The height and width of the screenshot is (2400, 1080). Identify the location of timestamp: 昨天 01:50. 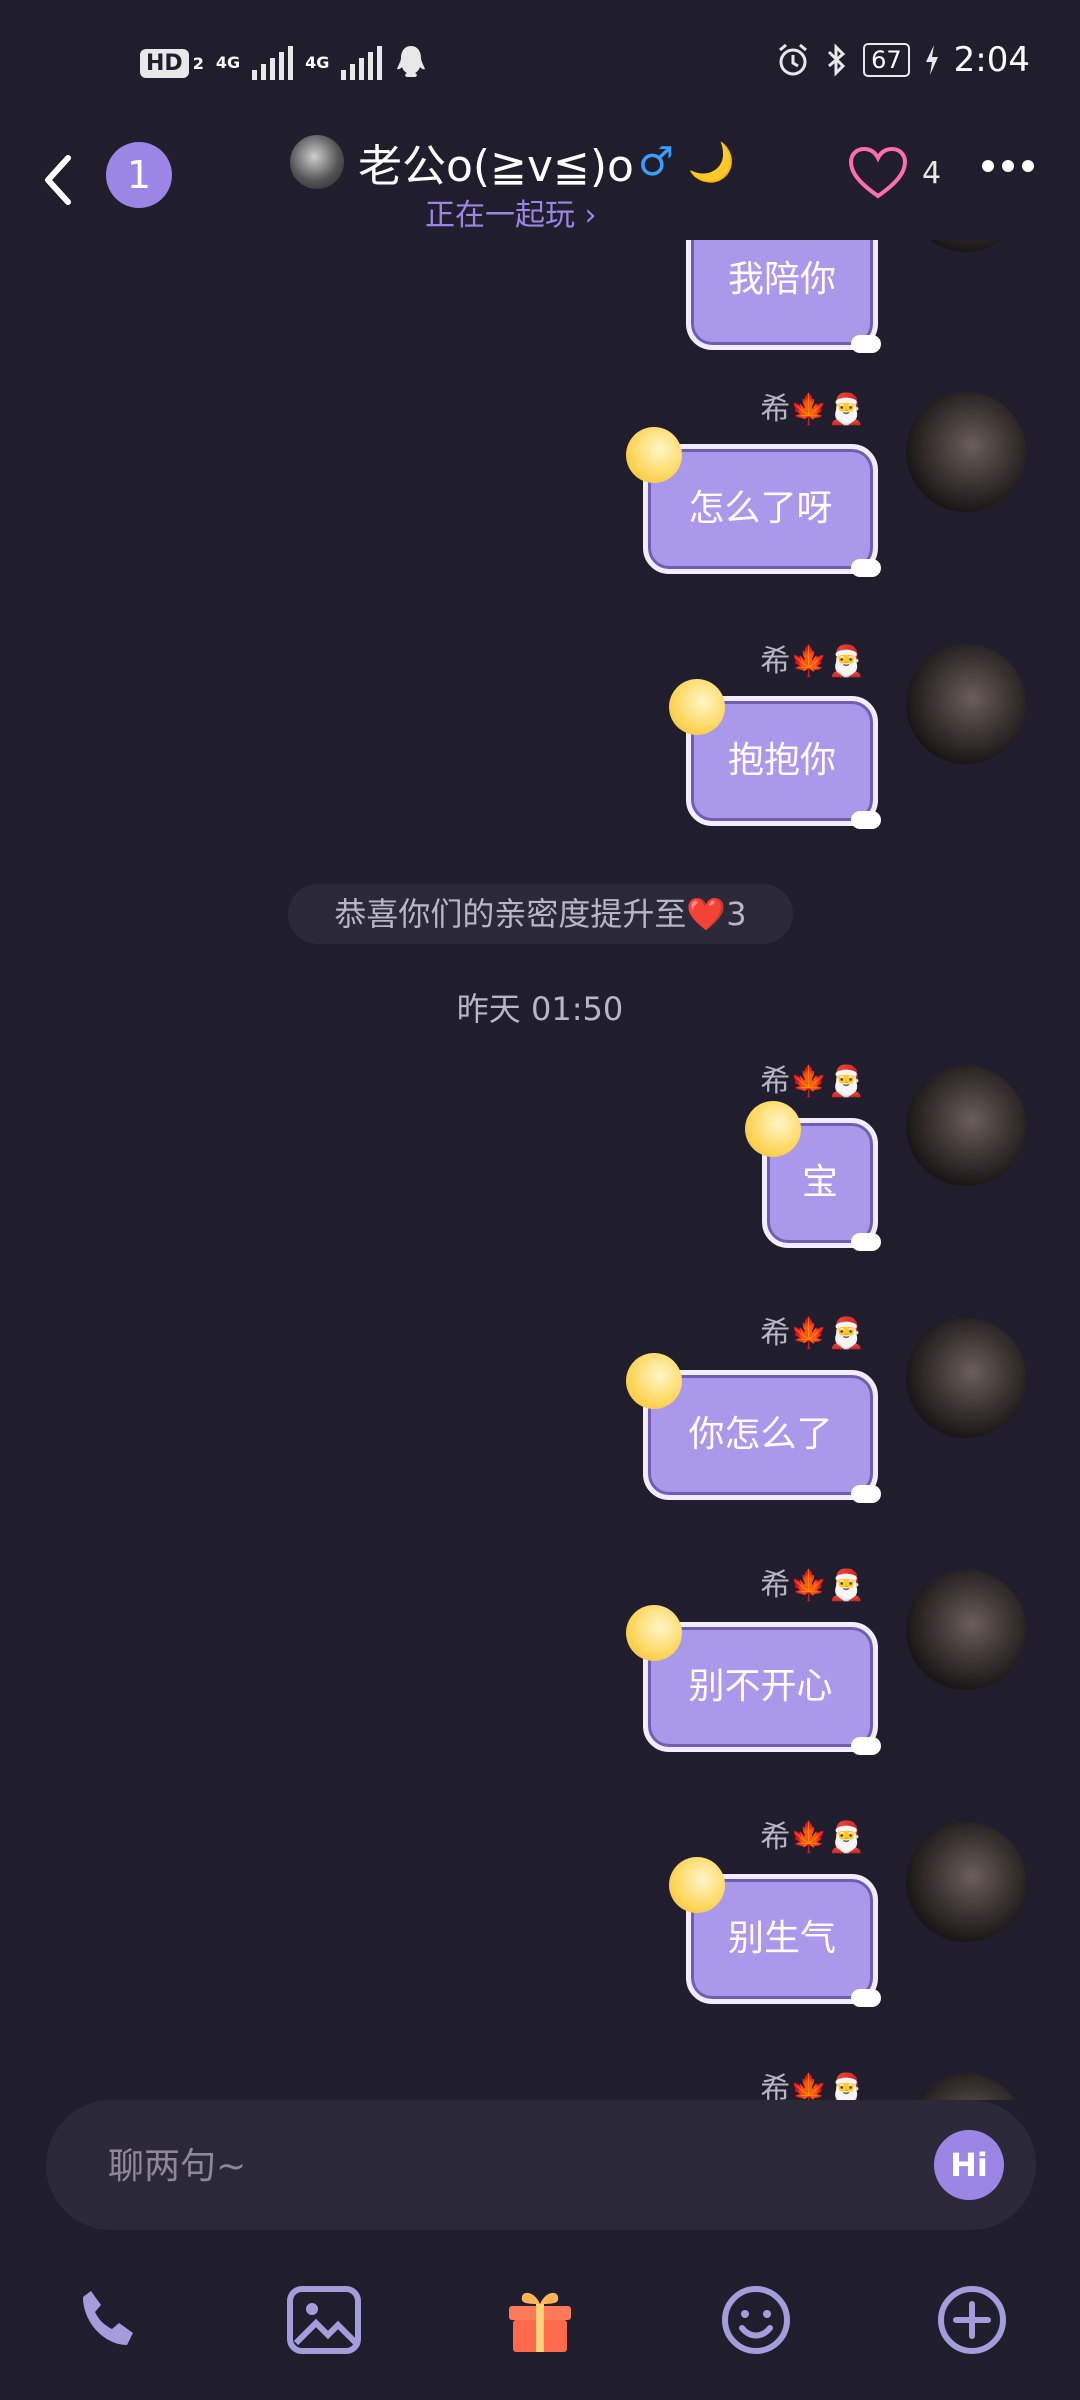
(540, 1009).